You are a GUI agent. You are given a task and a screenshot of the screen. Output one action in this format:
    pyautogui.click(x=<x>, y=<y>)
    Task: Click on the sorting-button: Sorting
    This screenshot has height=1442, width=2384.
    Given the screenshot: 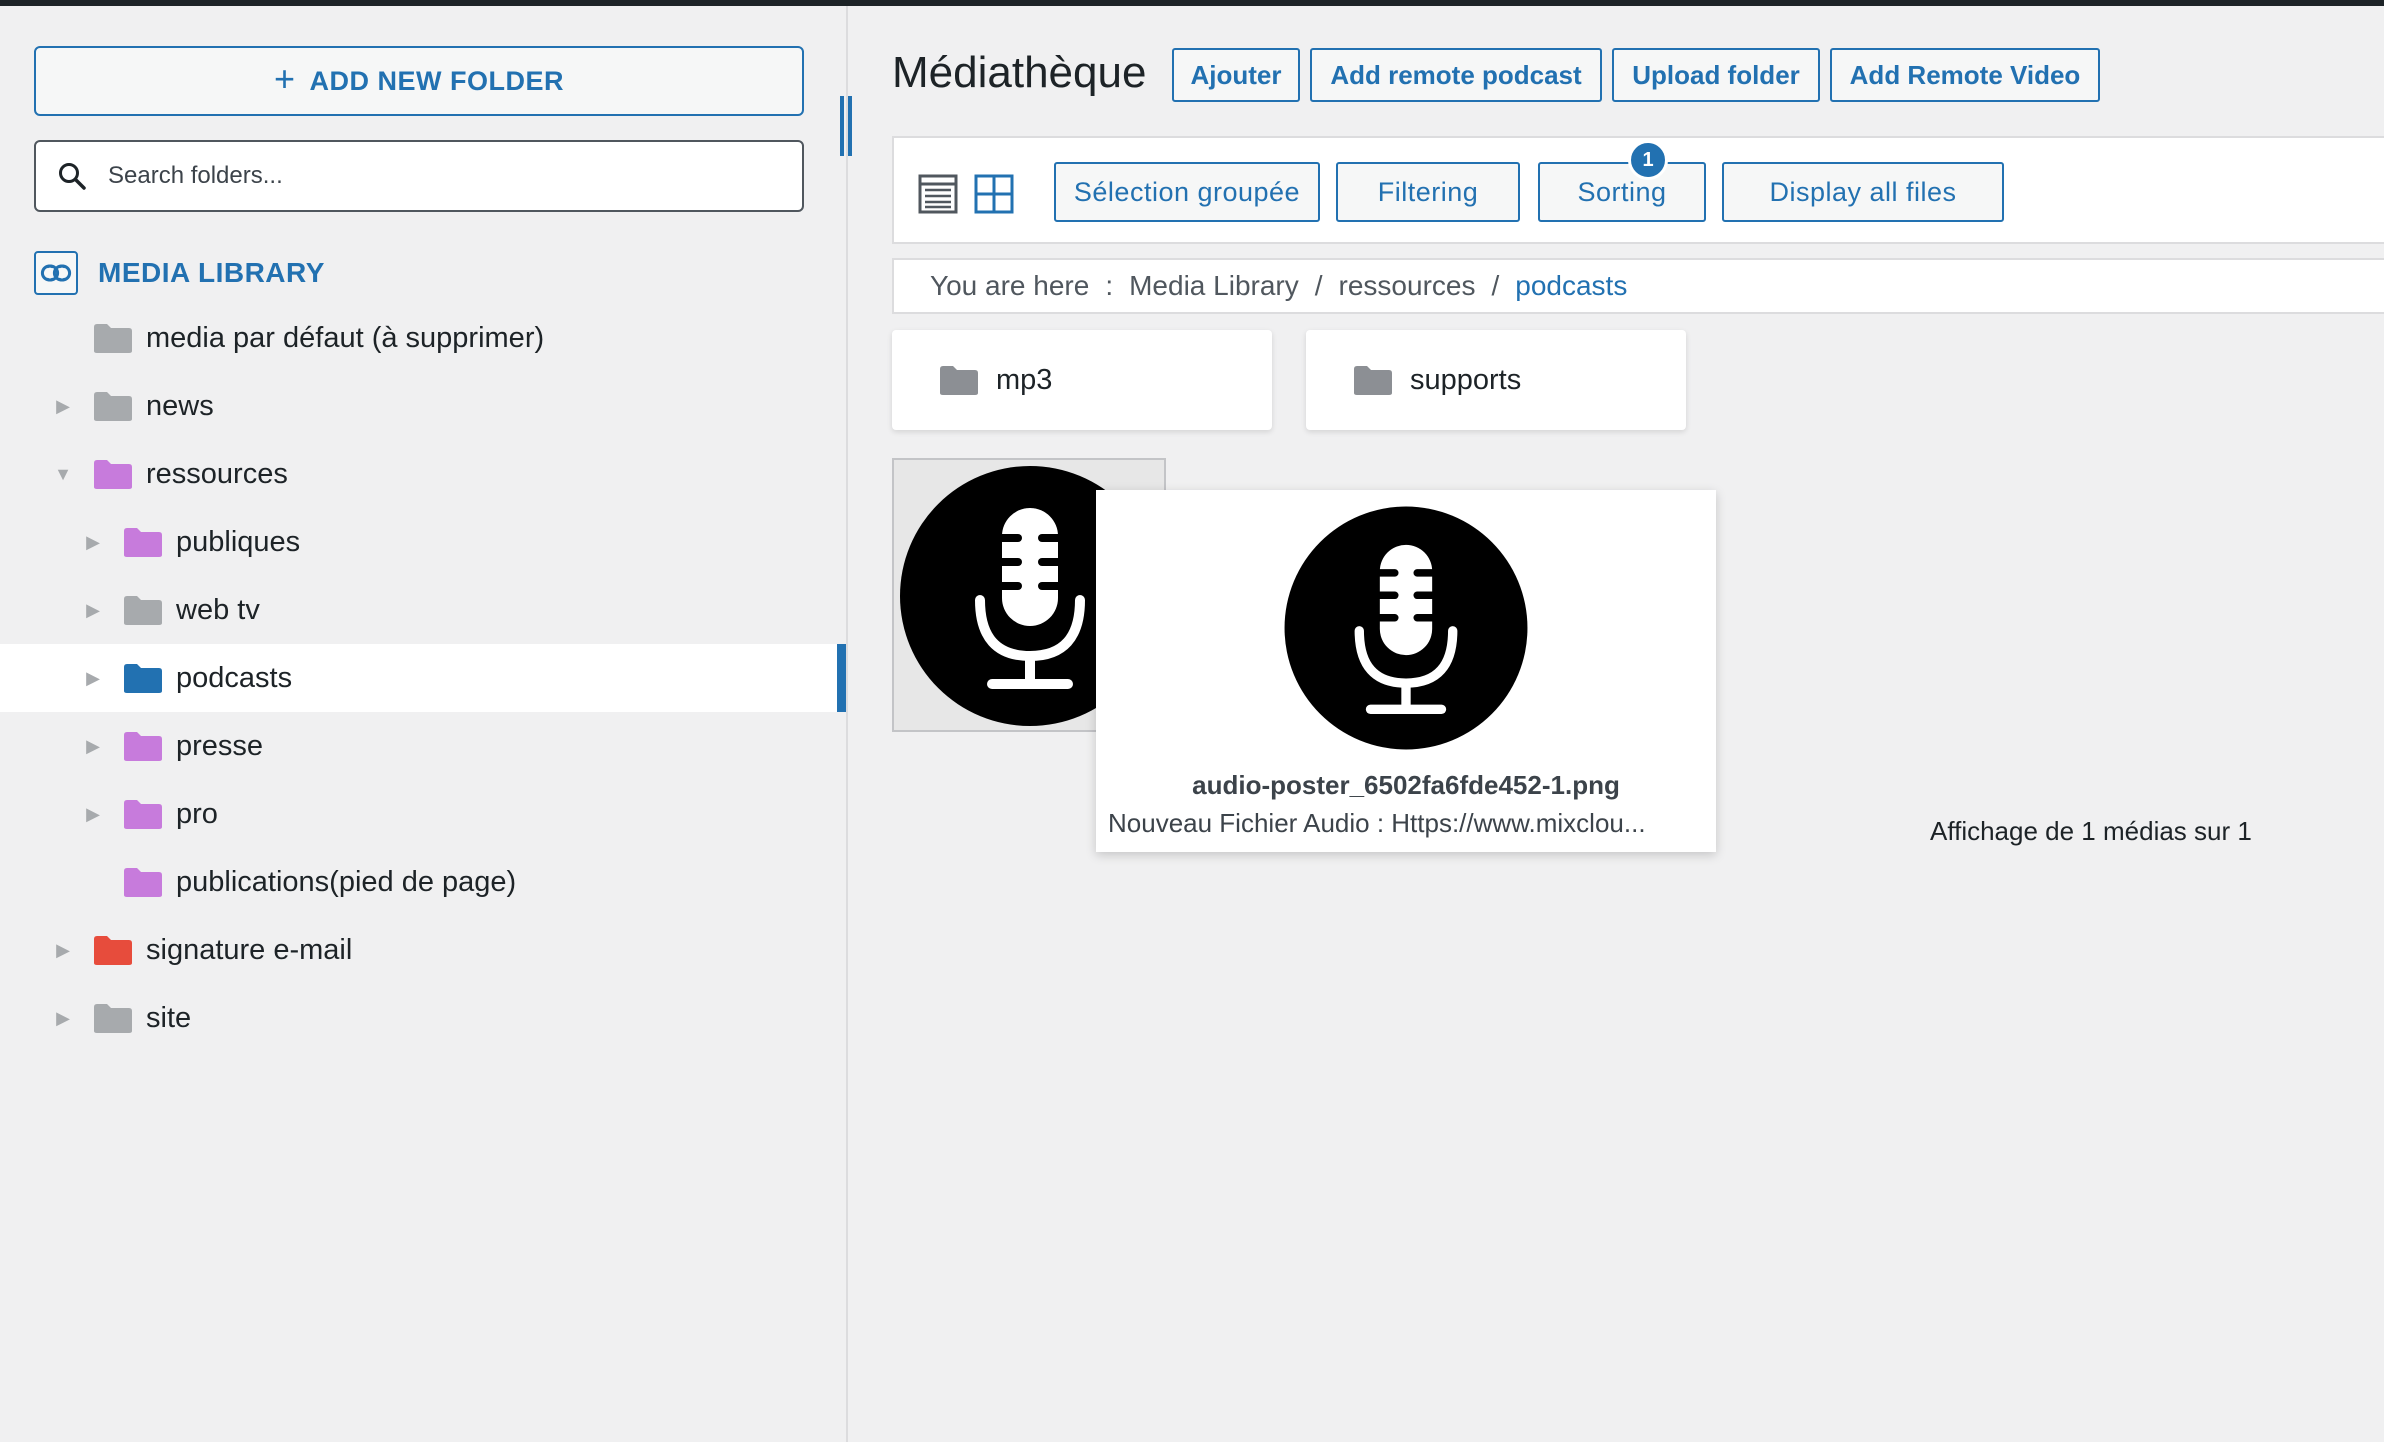 What is the action you would take?
    pyautogui.click(x=1622, y=192)
    